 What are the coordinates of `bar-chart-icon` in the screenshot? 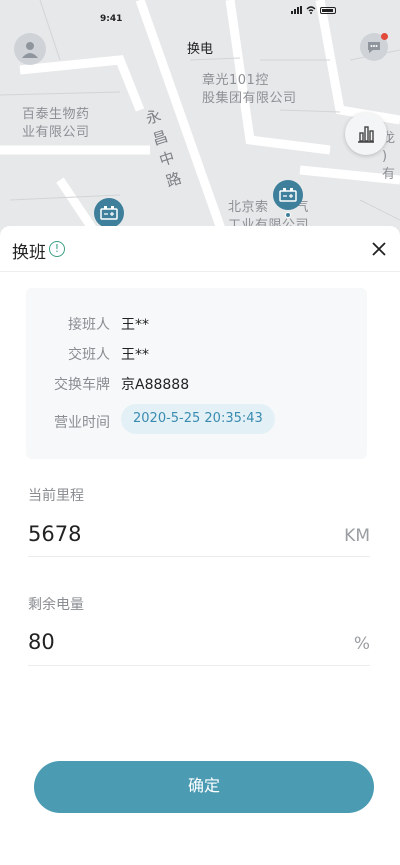 It's located at (366, 134).